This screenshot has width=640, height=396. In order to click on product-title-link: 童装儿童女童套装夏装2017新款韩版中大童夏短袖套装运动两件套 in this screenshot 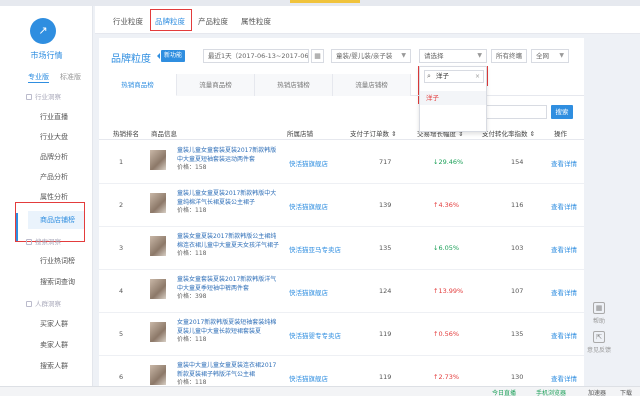, I will do `click(226, 155)`.